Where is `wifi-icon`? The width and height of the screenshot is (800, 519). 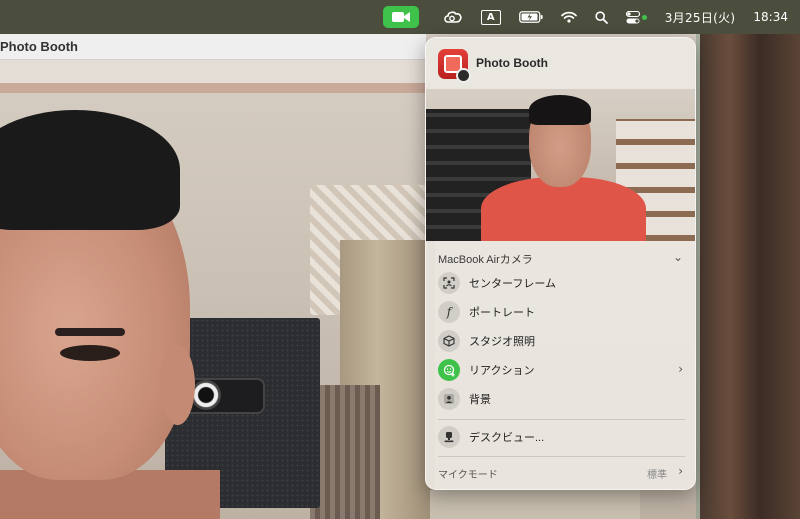
wifi-icon is located at coordinates (568, 17).